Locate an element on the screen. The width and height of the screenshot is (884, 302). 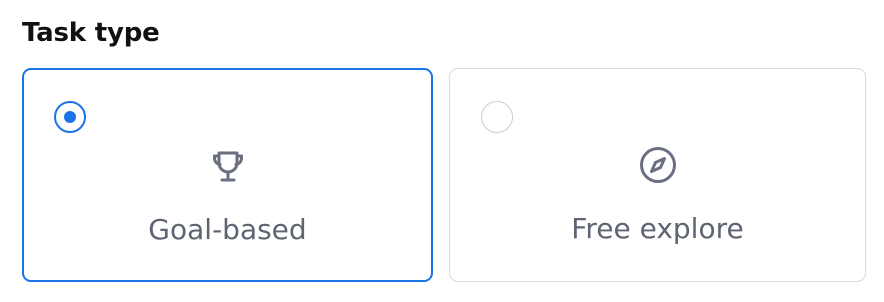
task-type-title: Task type is located at coordinates (91, 33).